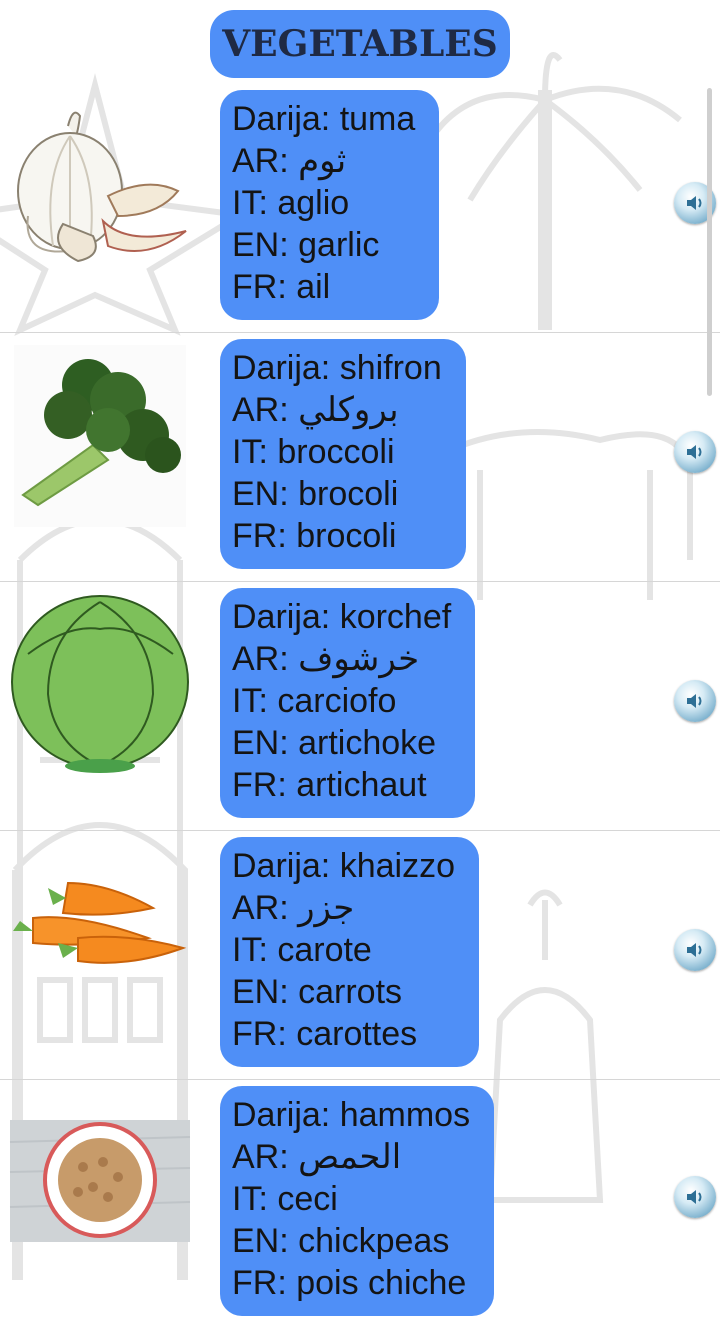  I want to click on italian-text: IT: carote, so click(302, 950).